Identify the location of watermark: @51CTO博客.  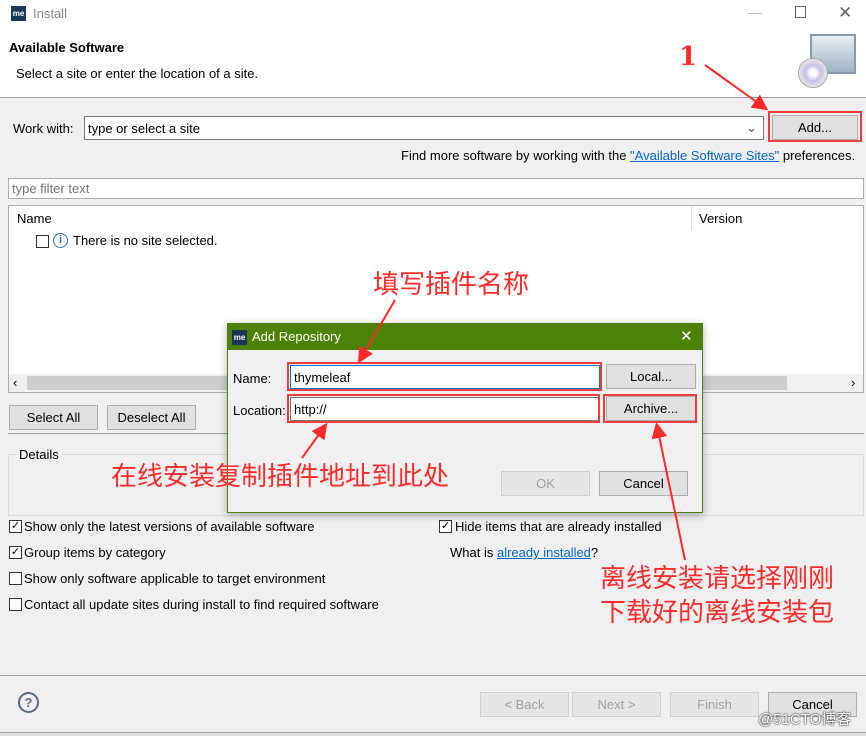
(805, 719).